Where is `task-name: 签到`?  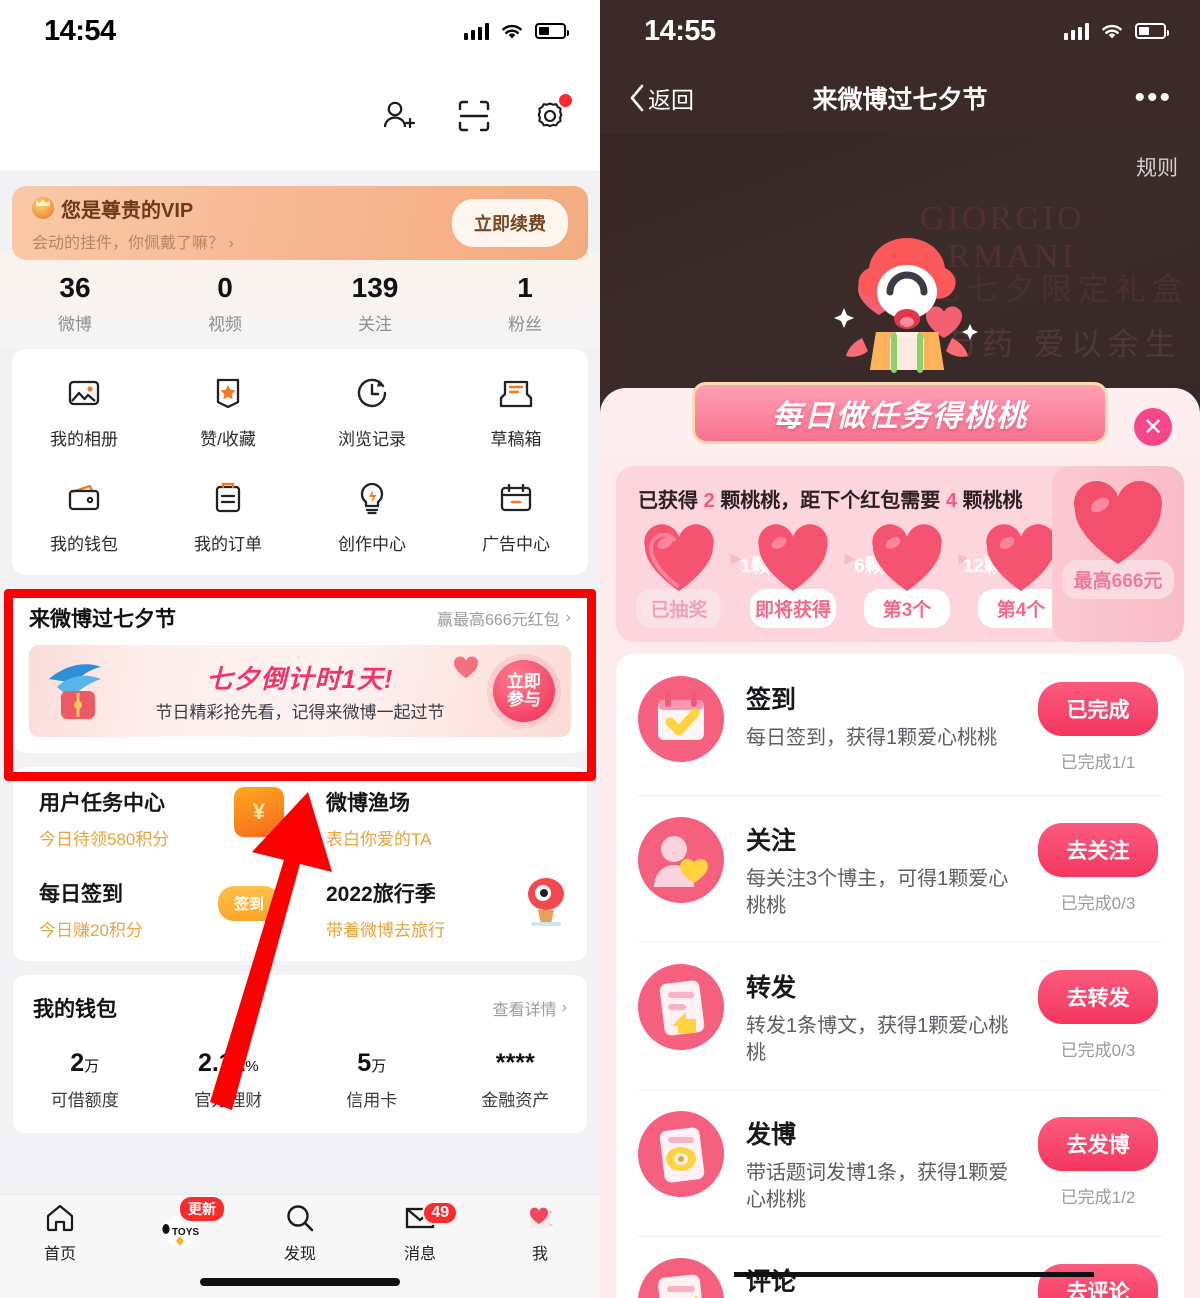 task-name: 签到 is located at coordinates (771, 700).